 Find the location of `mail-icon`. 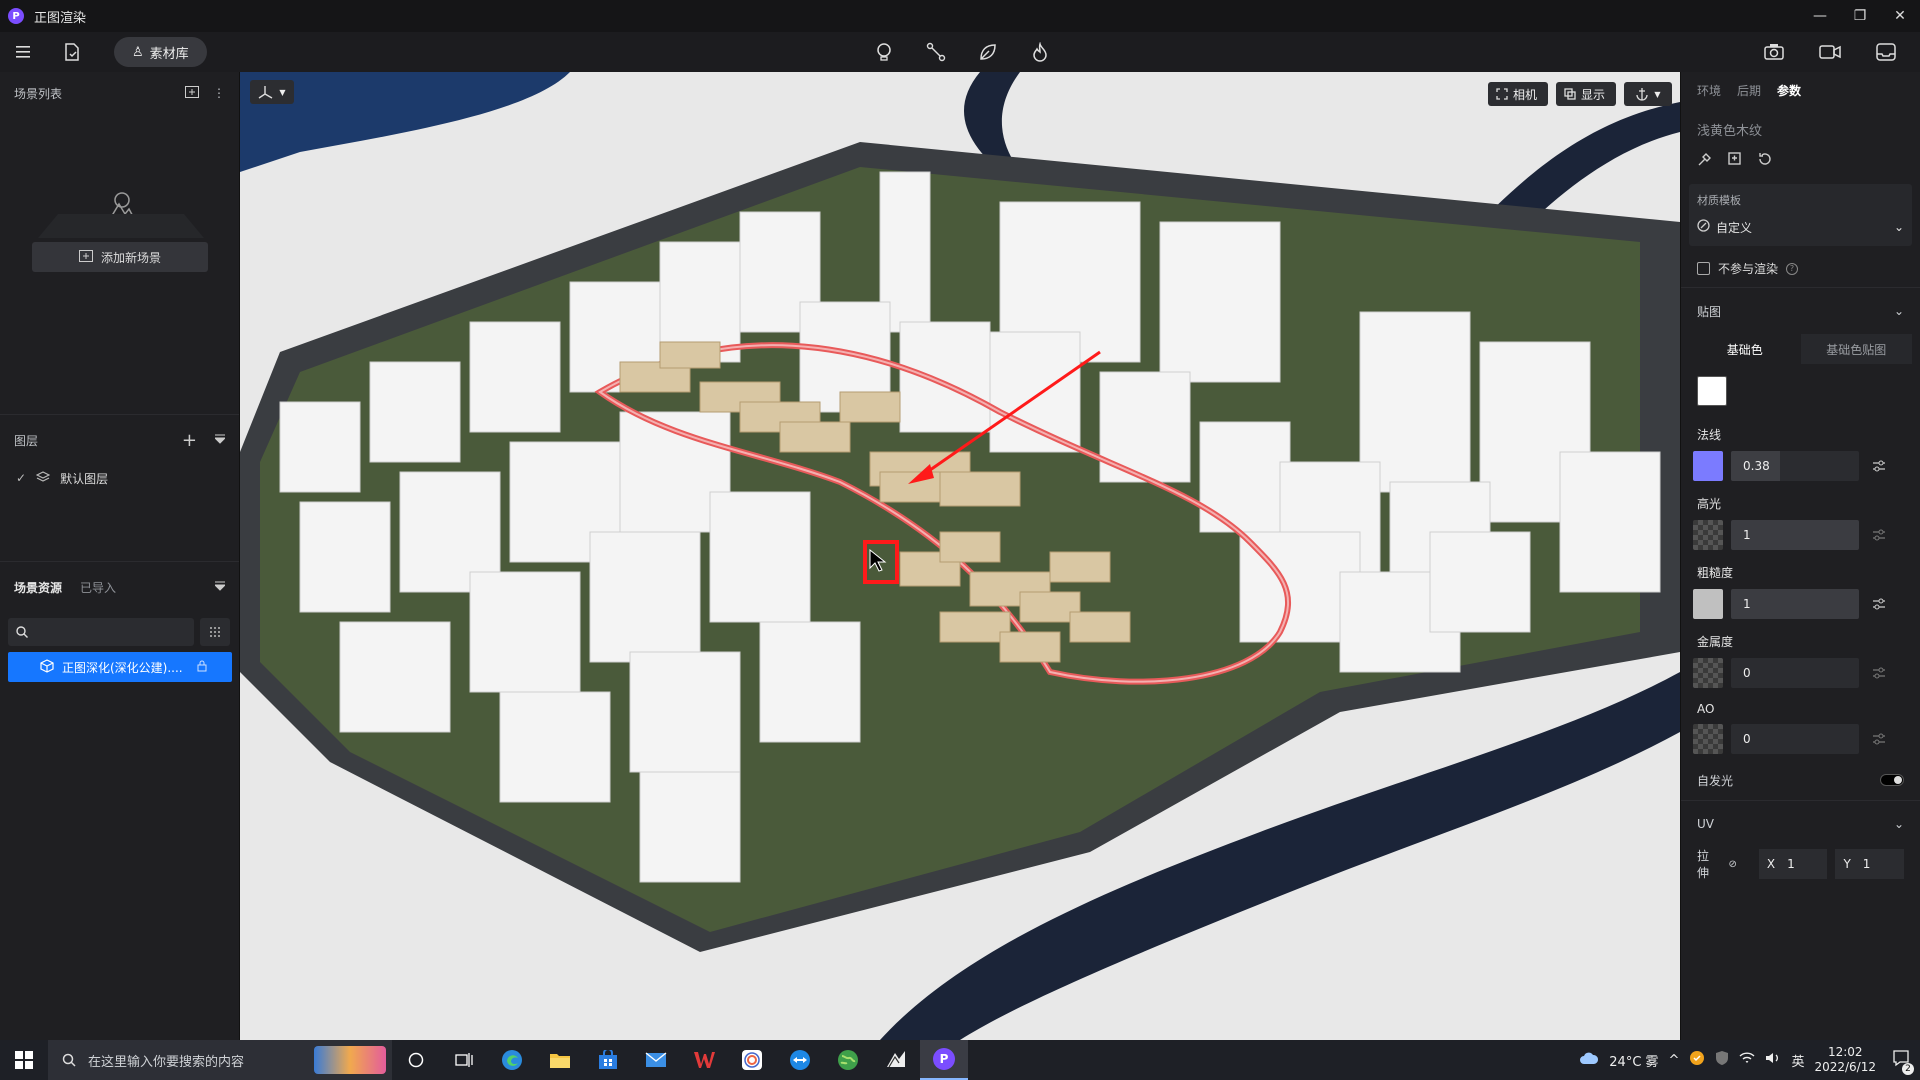

mail-icon is located at coordinates (656, 1060).